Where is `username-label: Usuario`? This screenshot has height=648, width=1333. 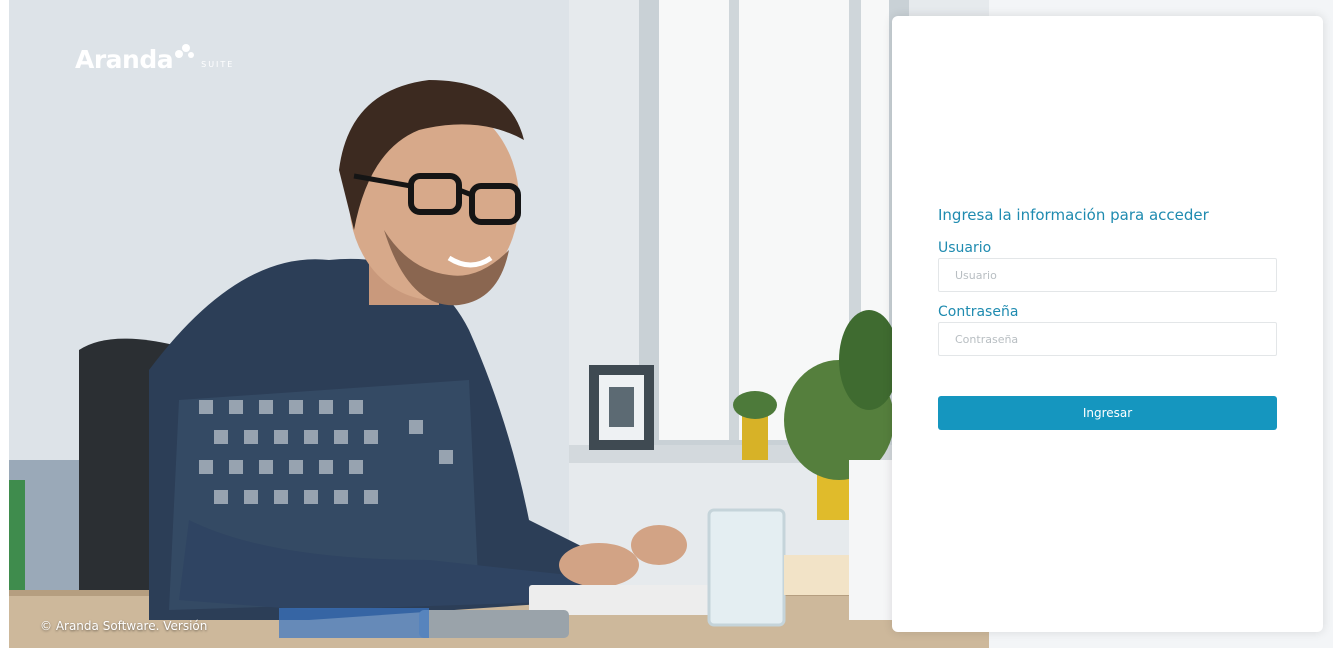
username-label: Usuario is located at coordinates (965, 248).